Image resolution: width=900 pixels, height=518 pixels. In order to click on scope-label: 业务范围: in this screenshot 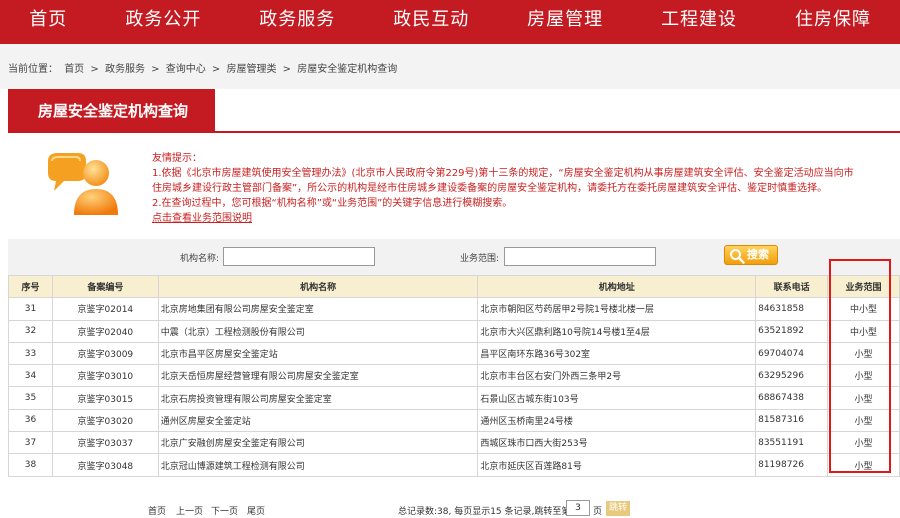, I will do `click(480, 259)`.